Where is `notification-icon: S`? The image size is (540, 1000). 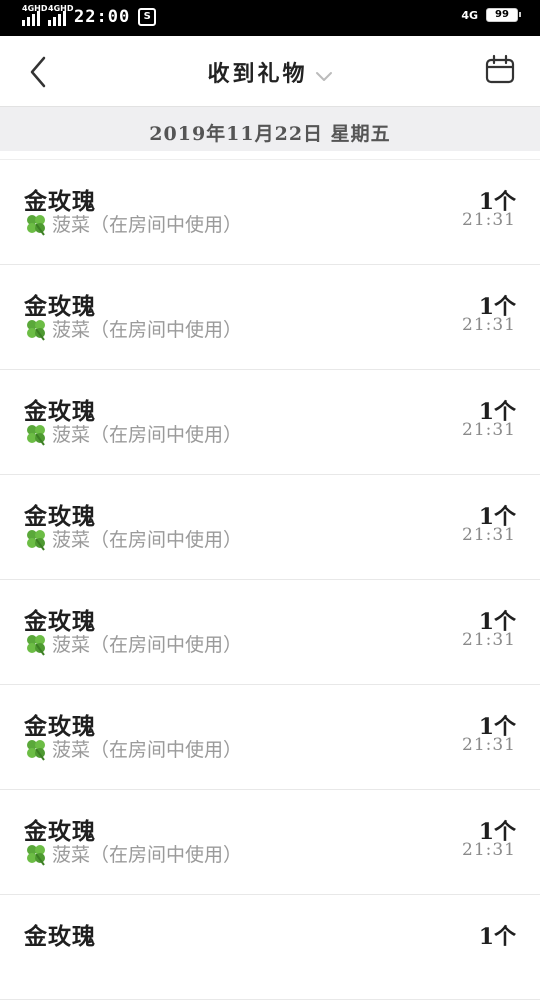 notification-icon: S is located at coordinates (147, 17).